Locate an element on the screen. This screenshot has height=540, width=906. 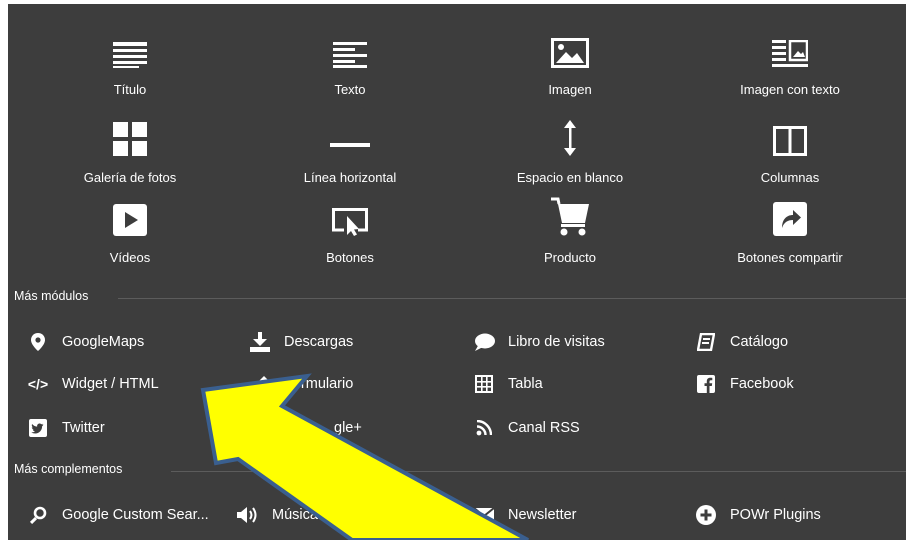
module-imagen: Imagen is located at coordinates (570, 62).